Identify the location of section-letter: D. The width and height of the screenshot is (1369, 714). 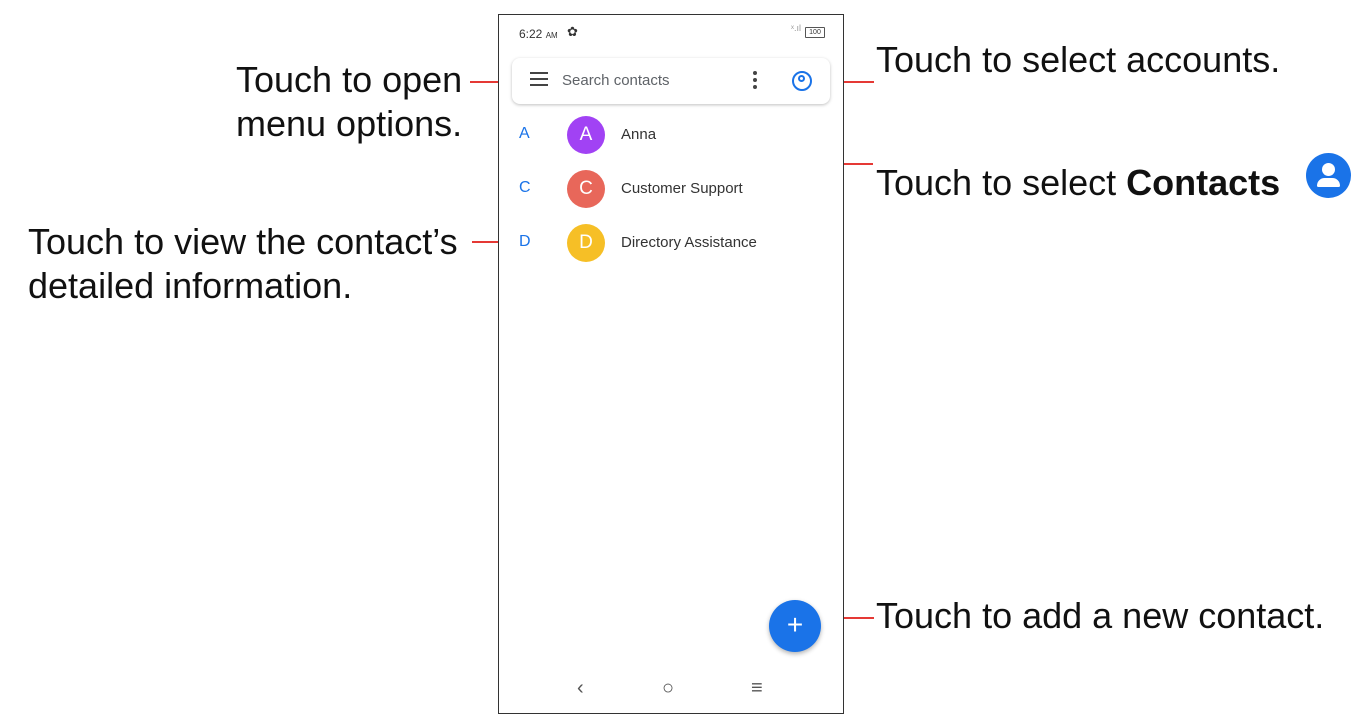
(525, 241).